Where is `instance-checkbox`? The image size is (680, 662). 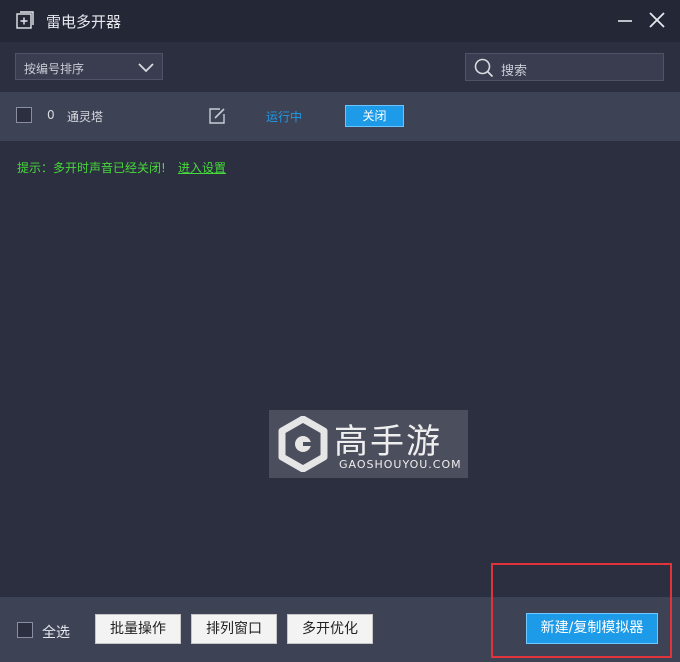
instance-checkbox is located at coordinates (24, 115).